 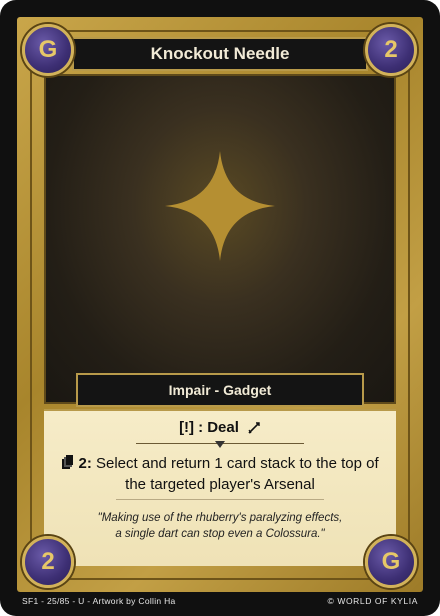 I want to click on dart-icon, so click(x=254, y=427).